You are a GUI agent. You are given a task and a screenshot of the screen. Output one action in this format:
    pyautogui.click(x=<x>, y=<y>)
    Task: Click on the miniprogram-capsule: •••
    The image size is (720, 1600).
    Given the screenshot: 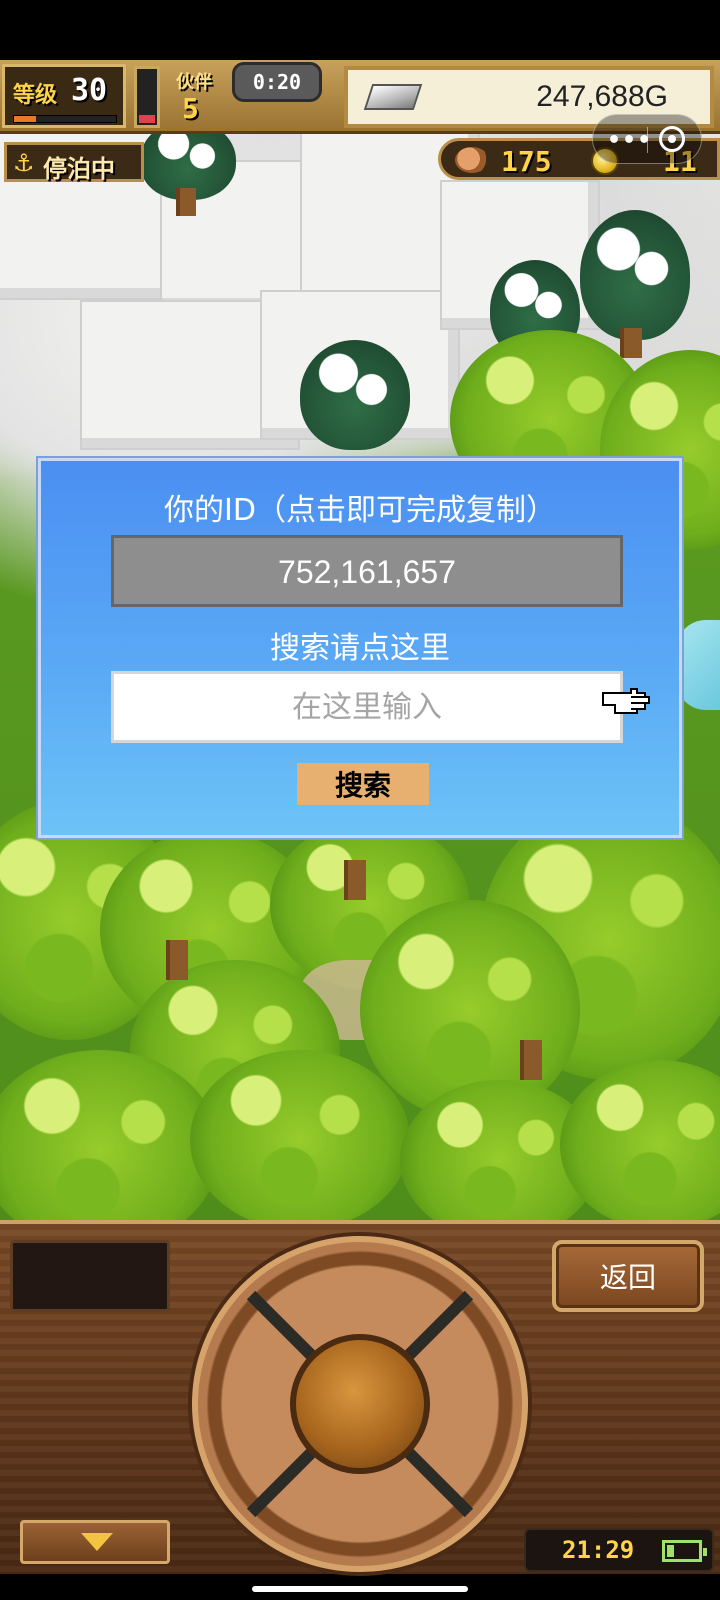 What is the action you would take?
    pyautogui.click(x=647, y=139)
    